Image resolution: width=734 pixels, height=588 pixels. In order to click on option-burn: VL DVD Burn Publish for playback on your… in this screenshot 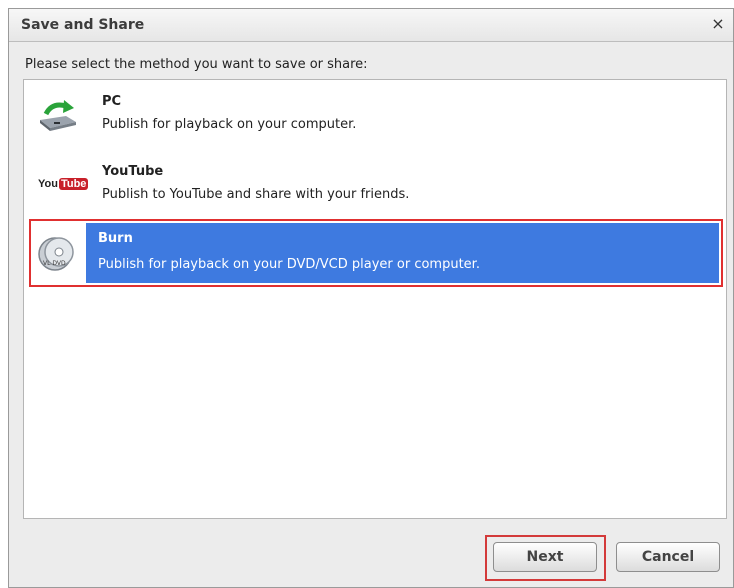, I will do `click(376, 253)`.